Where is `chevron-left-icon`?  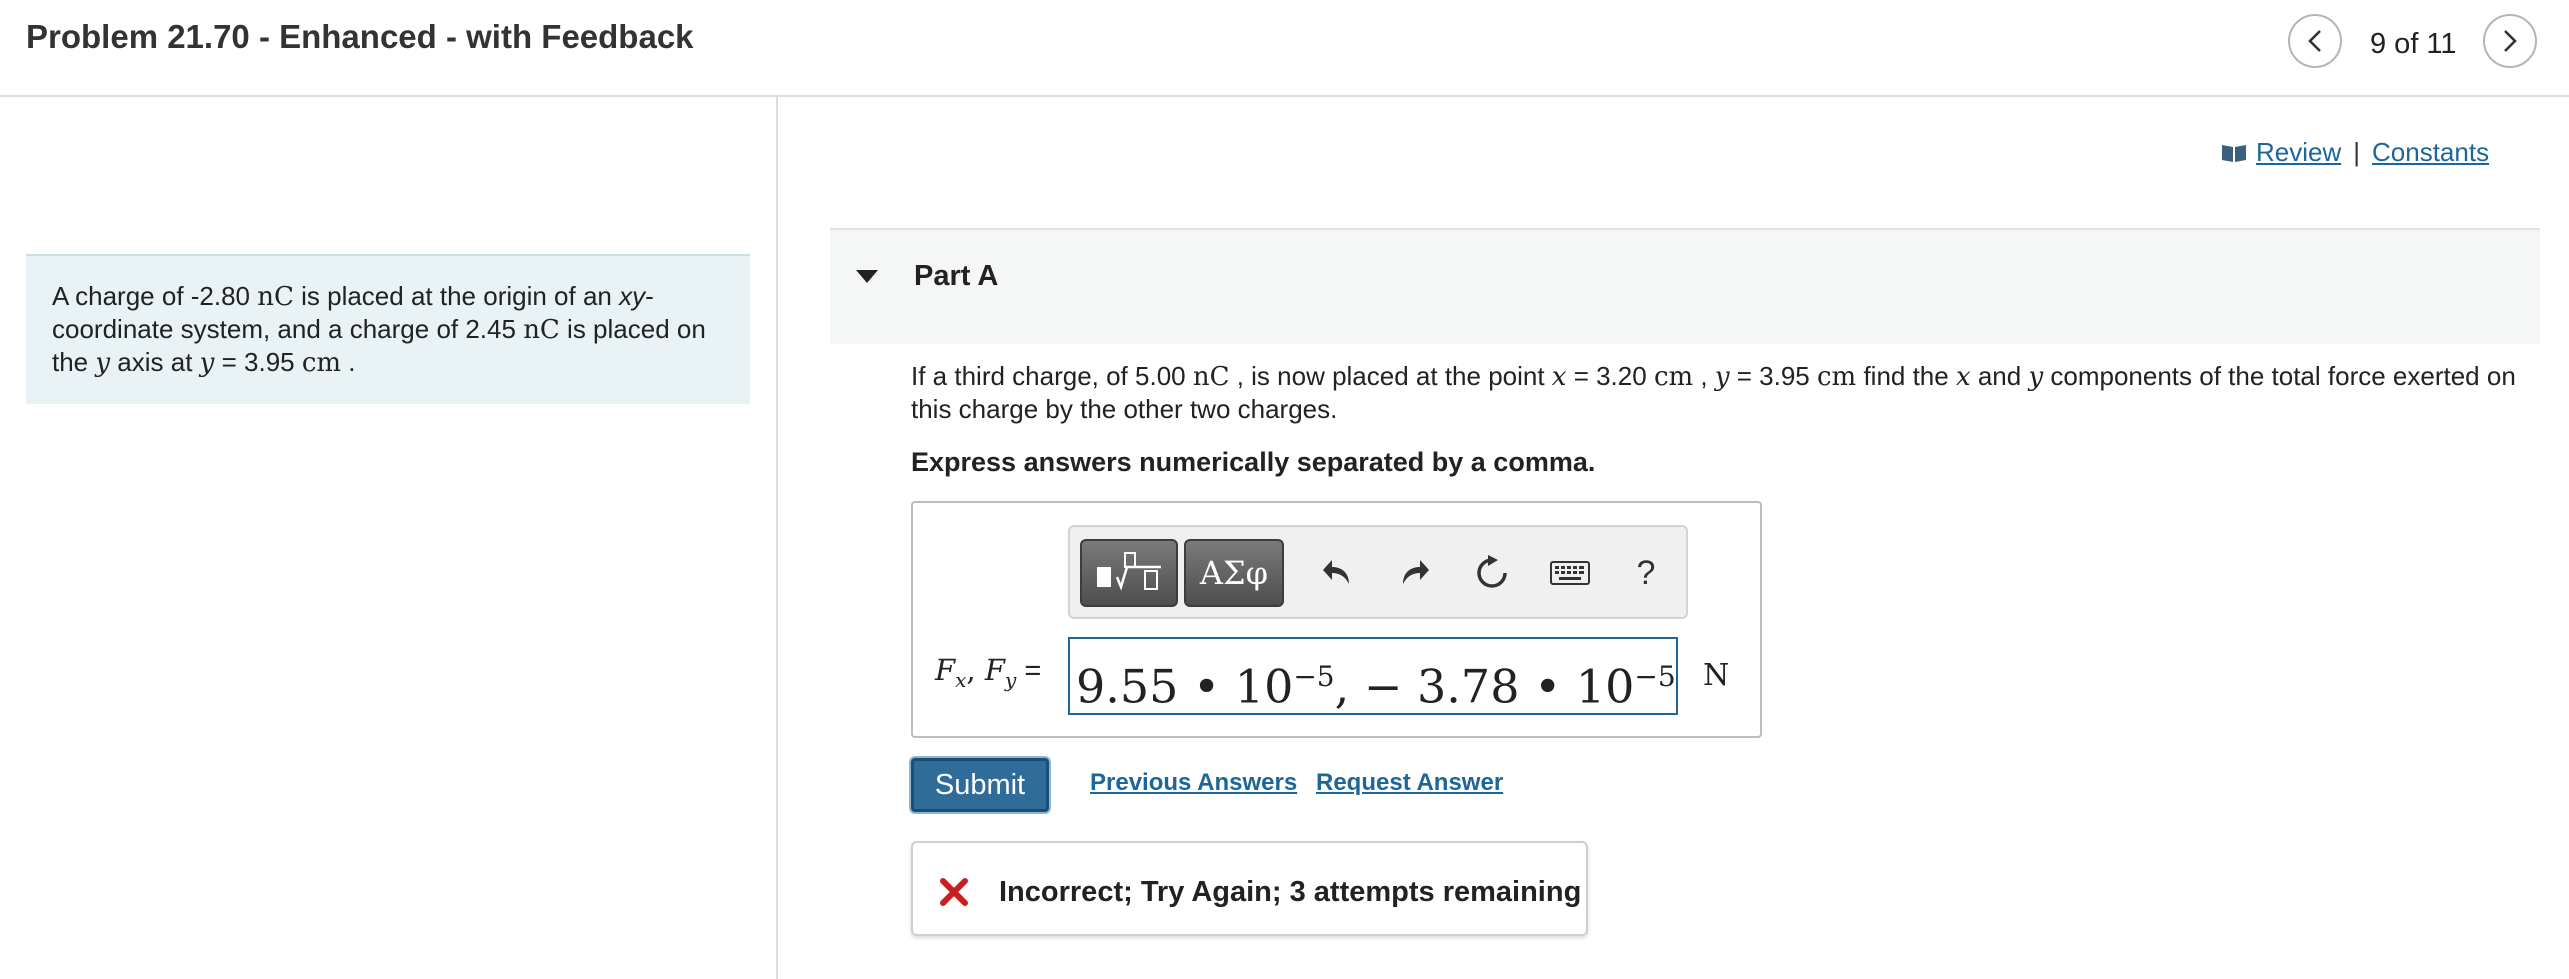
chevron-left-icon is located at coordinates (2314, 41).